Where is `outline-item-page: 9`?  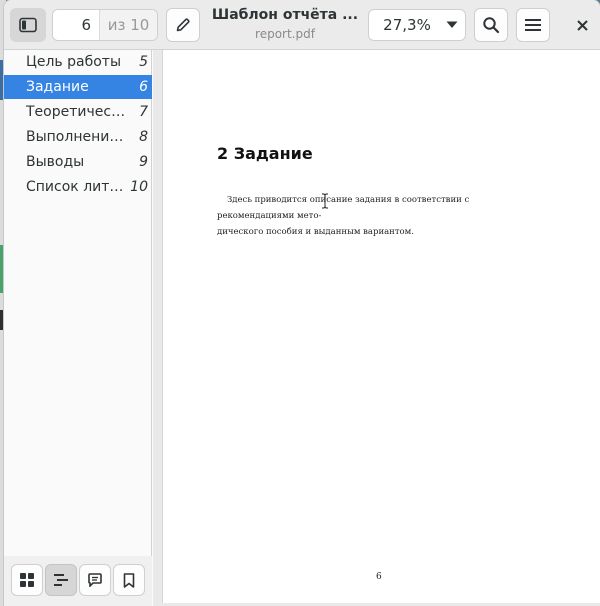 outline-item-page: 9 is located at coordinates (143, 162).